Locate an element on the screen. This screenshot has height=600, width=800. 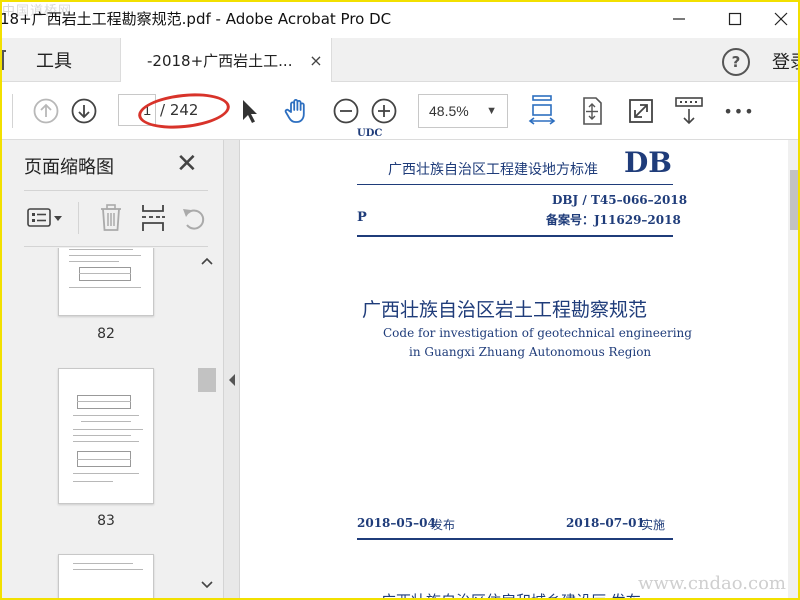
minimize-button is located at coordinates (679, 19).